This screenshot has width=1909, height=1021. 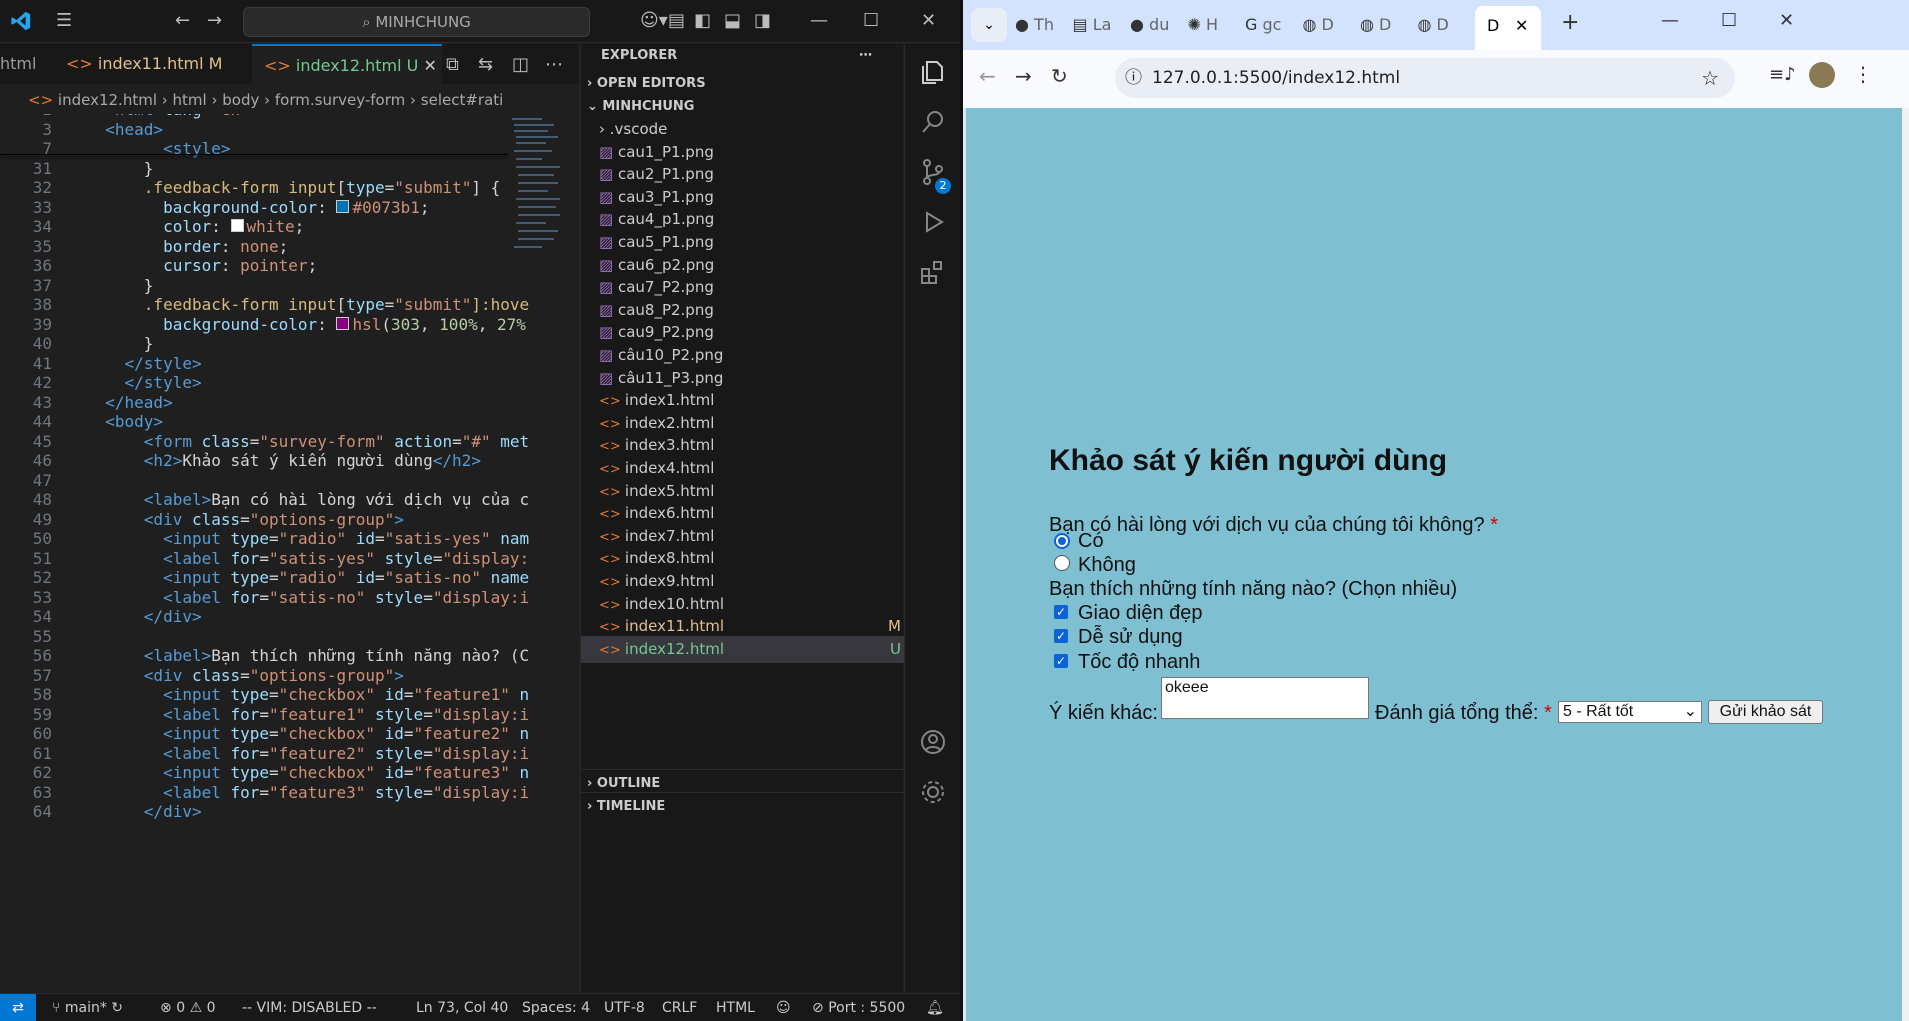 I want to click on split-editor-icon: ◫, so click(x=520, y=65).